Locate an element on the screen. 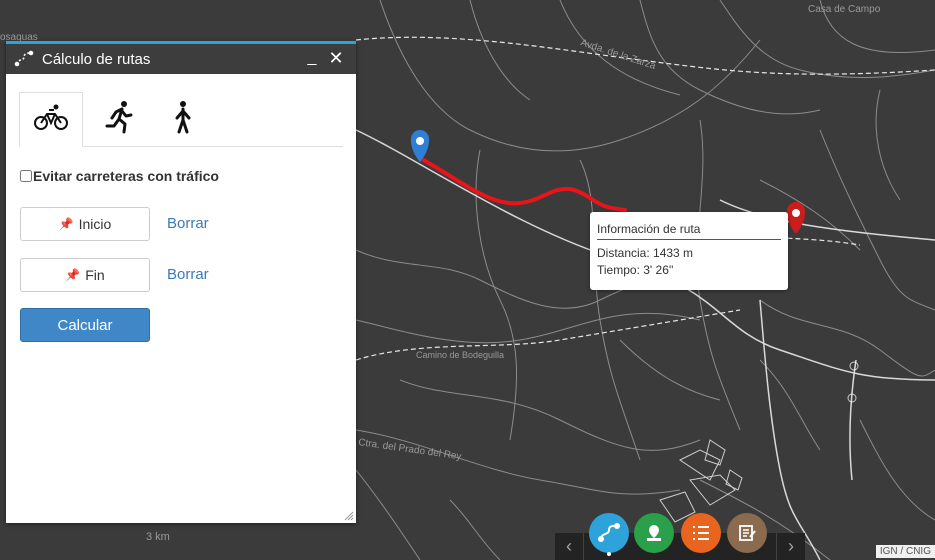 The height and width of the screenshot is (560, 935). bicycle-icon is located at coordinates (51, 119).